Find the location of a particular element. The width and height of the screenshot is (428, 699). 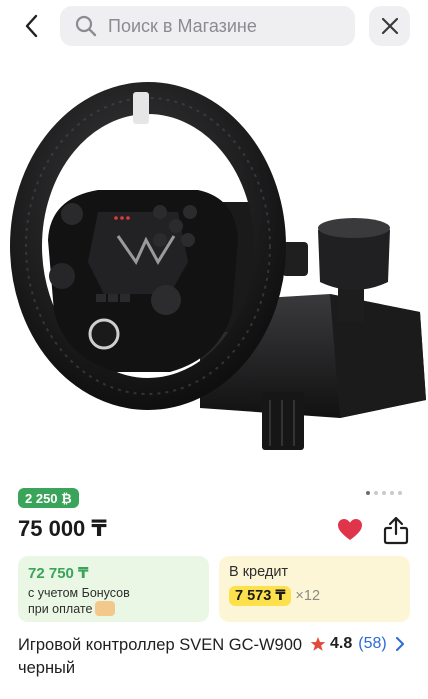

product-title: Игровой контроллер SVEN GC-W900 черный is located at coordinates (160, 656).